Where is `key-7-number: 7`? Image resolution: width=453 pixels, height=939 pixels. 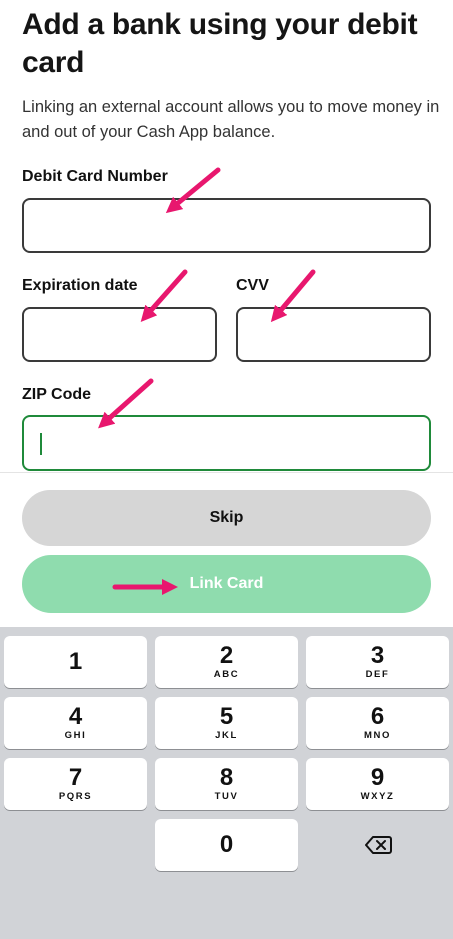 key-7-number: 7 is located at coordinates (75, 777).